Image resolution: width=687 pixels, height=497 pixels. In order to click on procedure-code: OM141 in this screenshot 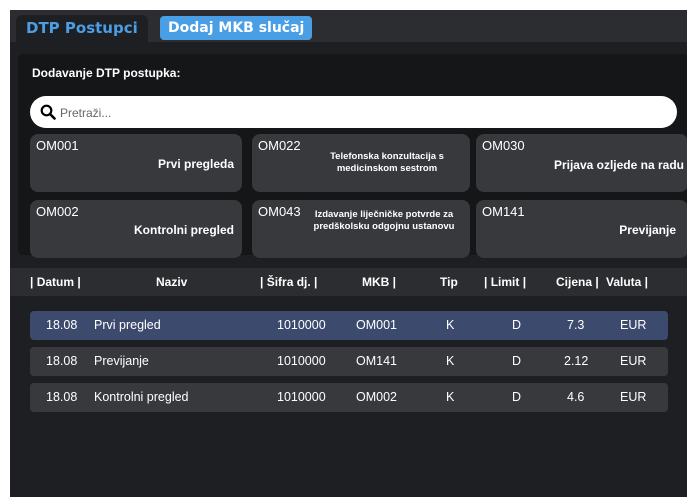, I will do `click(503, 211)`.